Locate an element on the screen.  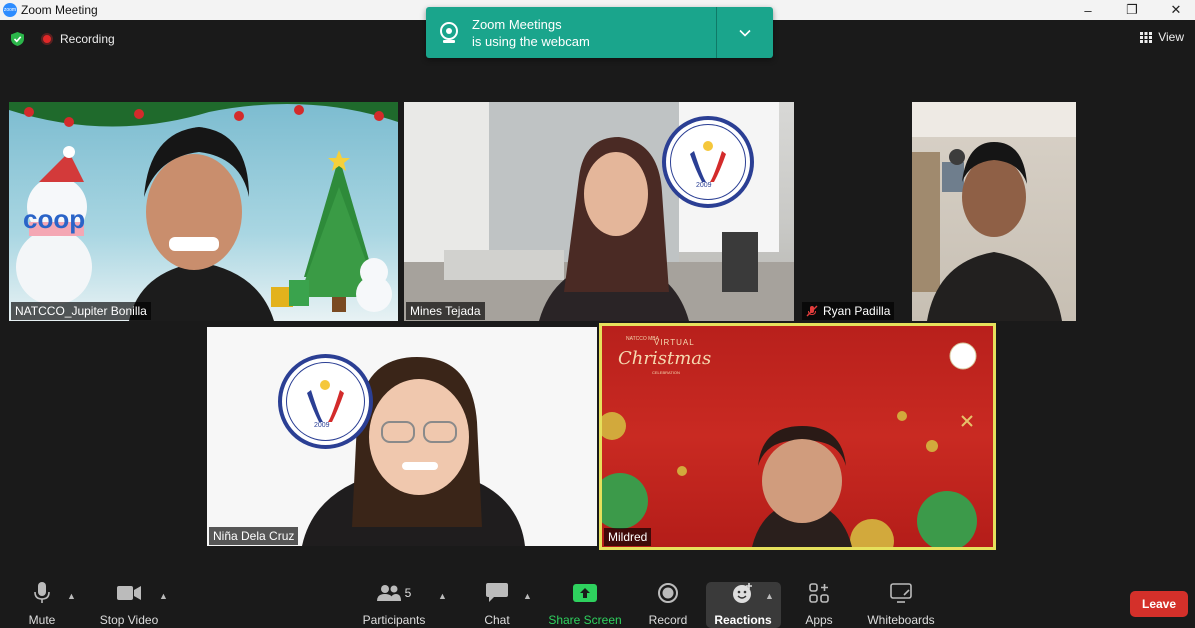
record-label: Record is located at coordinates (668, 620).